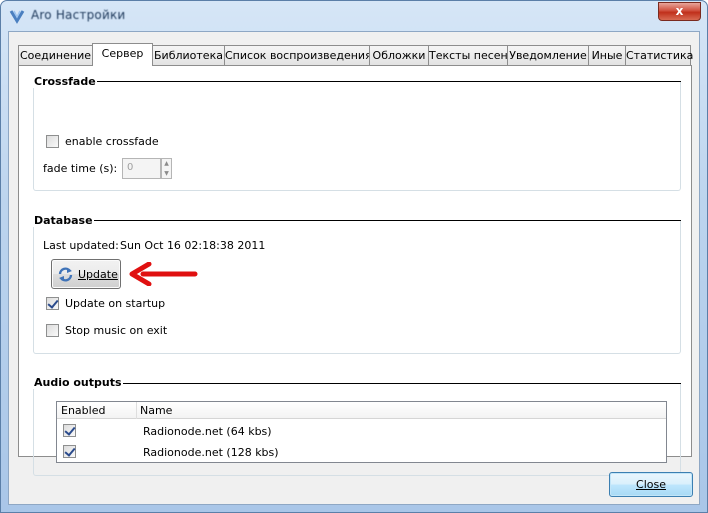 This screenshot has height=513, width=708. I want to click on title-bar: Aro Настройки x, so click(354, 16).